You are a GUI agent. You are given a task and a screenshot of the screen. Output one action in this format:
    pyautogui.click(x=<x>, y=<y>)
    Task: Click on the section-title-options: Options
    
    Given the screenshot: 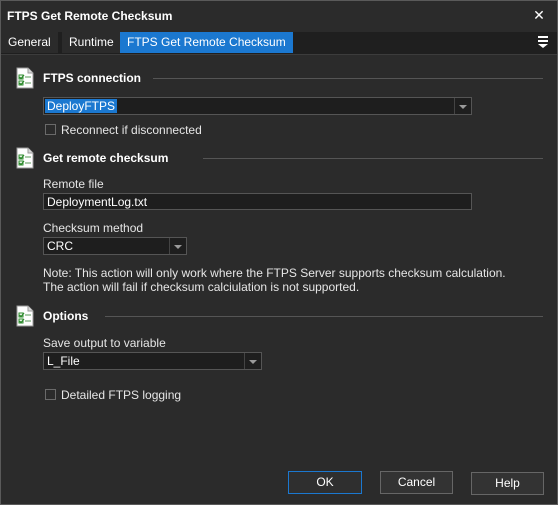 What is the action you would take?
    pyautogui.click(x=66, y=316)
    